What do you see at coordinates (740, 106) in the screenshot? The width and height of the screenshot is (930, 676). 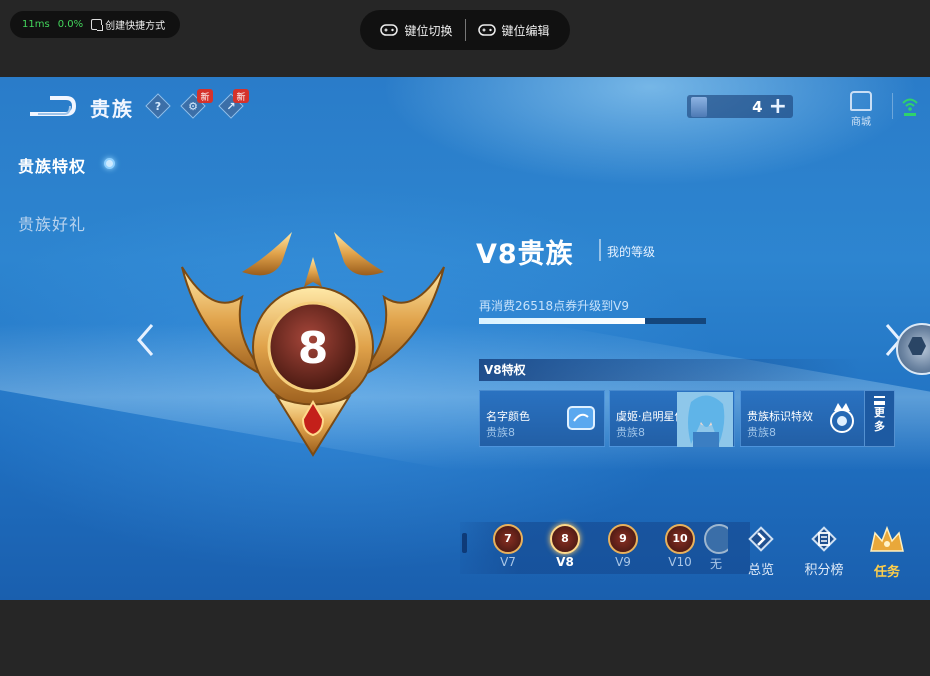 I see `coupon-balance: 4 +` at bounding box center [740, 106].